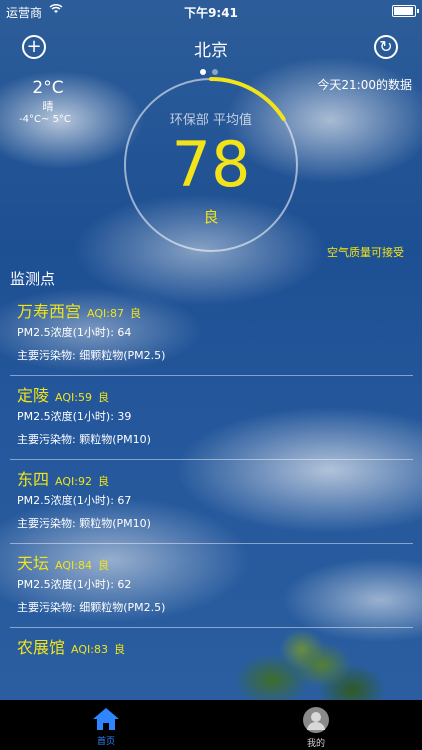  I want to click on station-name: 万寿西宫, so click(49, 311).